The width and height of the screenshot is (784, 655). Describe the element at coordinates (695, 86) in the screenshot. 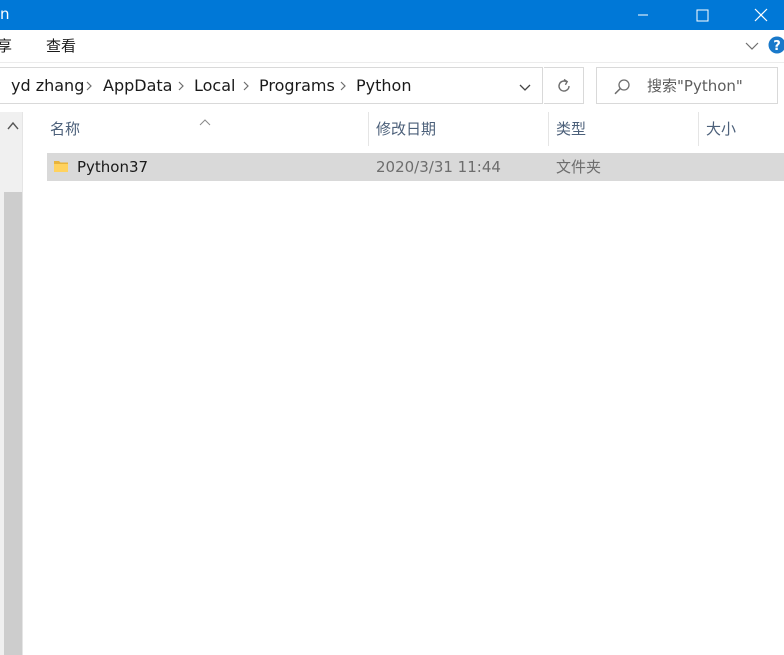

I see `search-placeholder: 搜索"Python"` at that location.